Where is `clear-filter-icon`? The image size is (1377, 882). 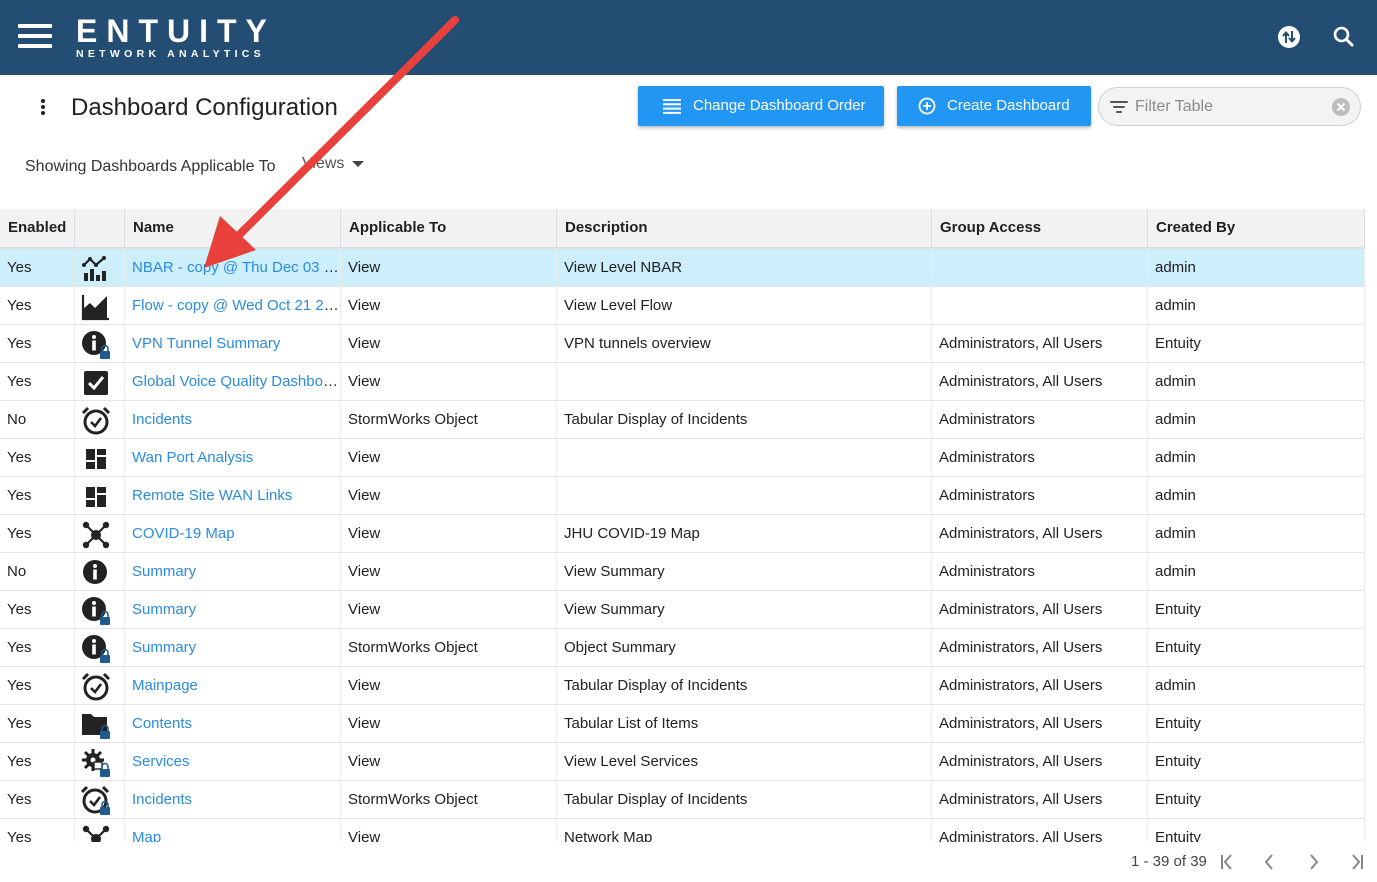 clear-filter-icon is located at coordinates (1341, 107).